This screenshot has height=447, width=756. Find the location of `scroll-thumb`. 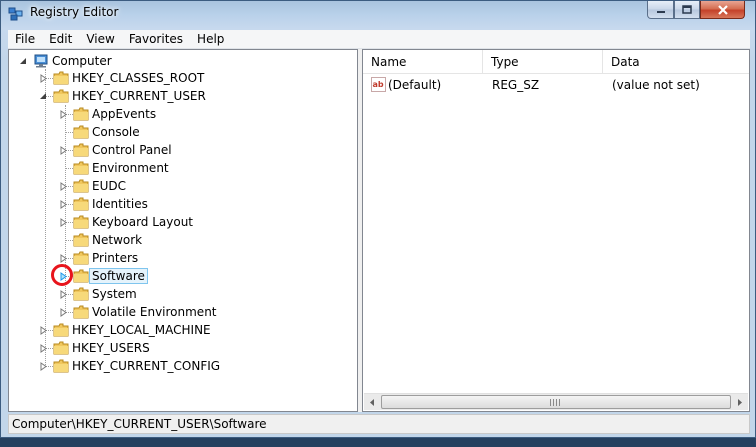

scroll-thumb is located at coordinates (556, 402).